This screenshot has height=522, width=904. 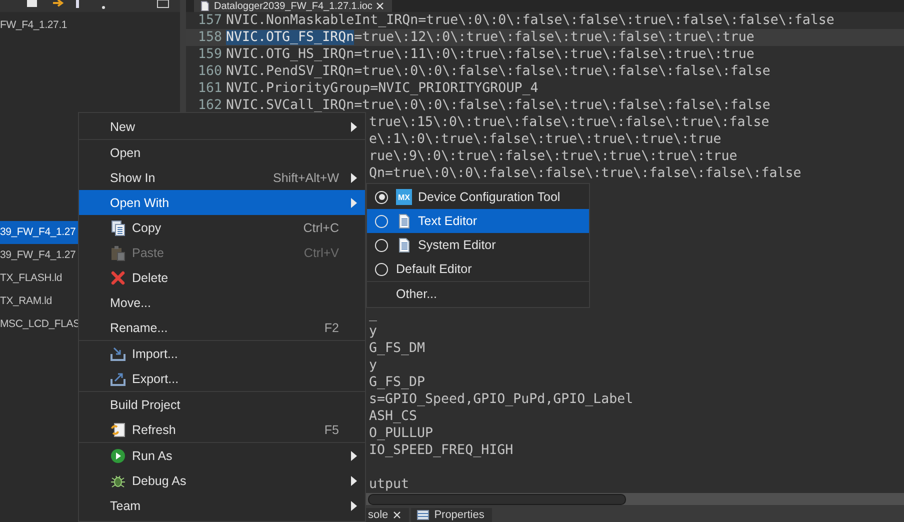 I want to click on menu-item: Text Editor, so click(x=478, y=221).